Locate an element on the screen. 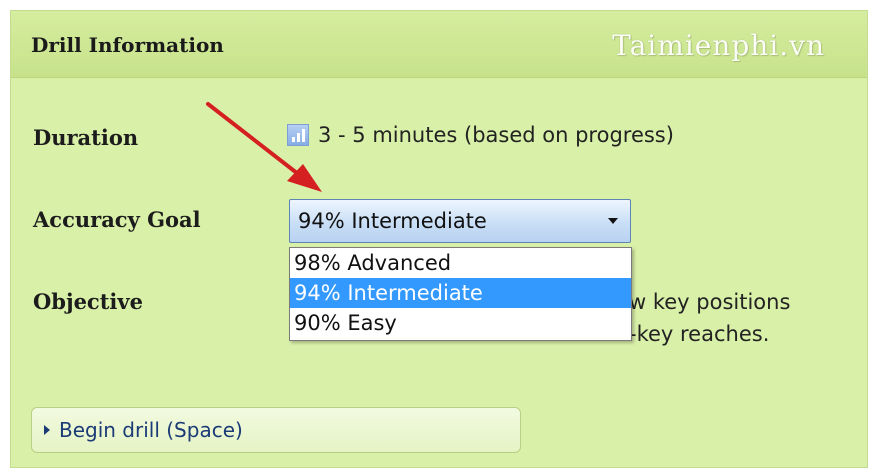  duration-label: Duration is located at coordinates (86, 137).